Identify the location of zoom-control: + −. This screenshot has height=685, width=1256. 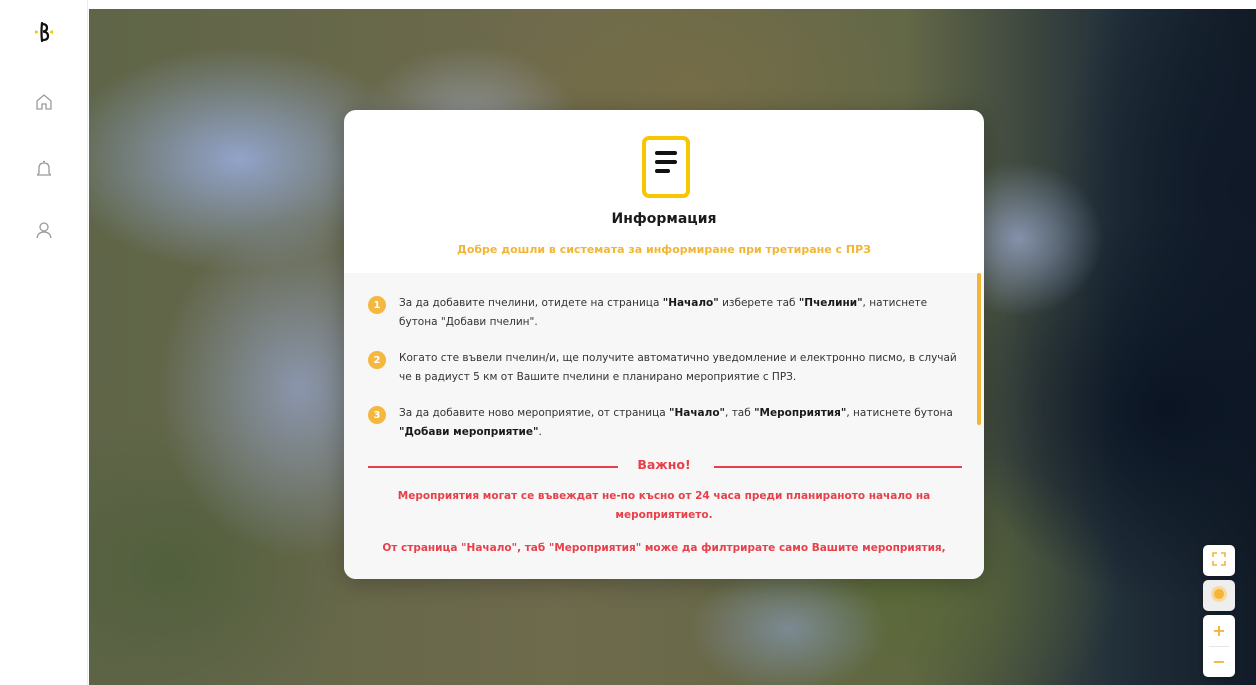
(1219, 646).